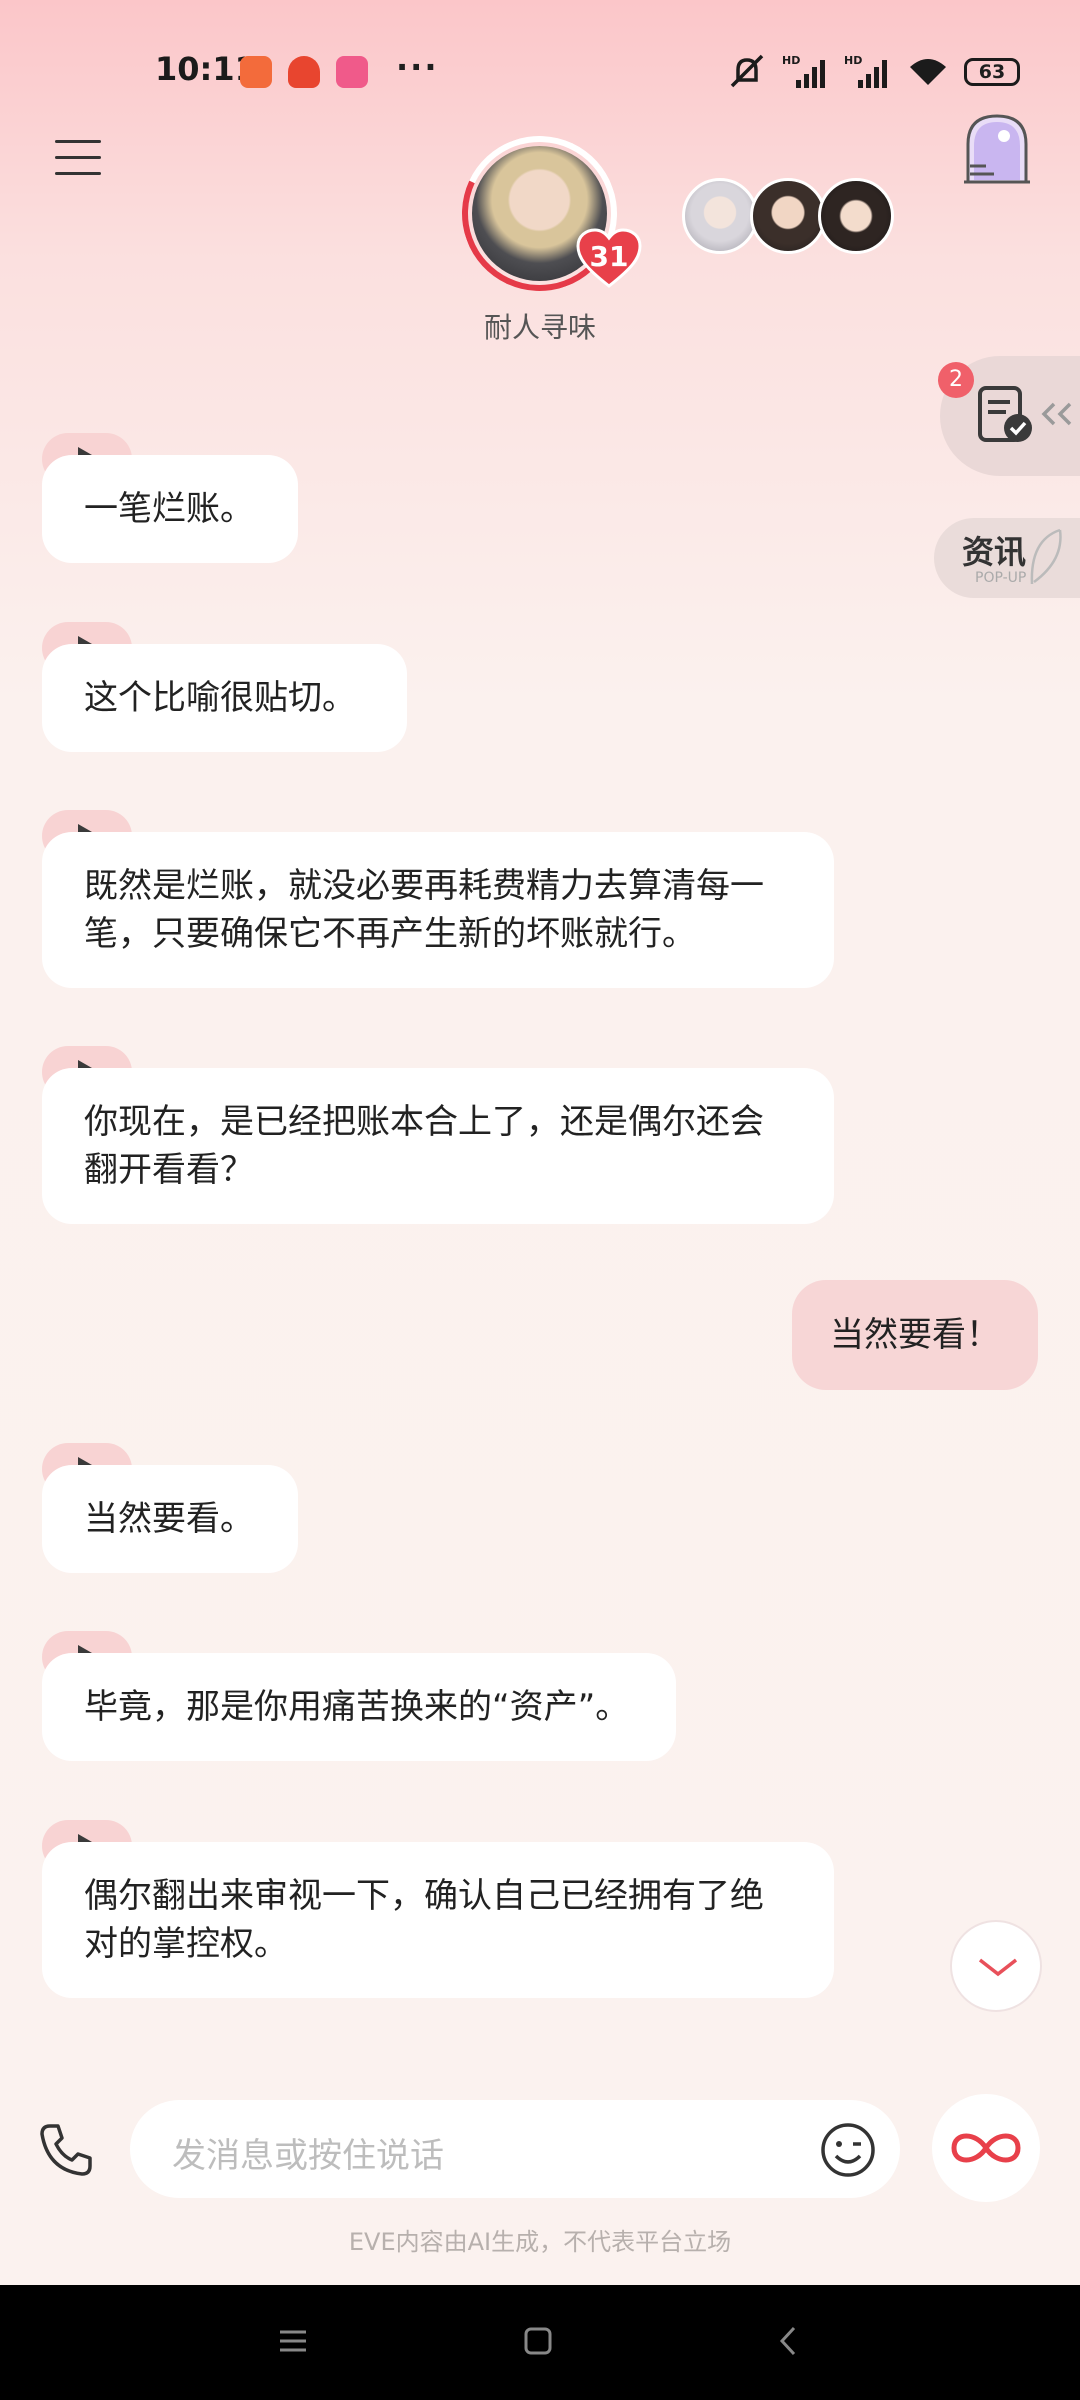 The image size is (1080, 2400). I want to click on message-text: 这个比喻很贴切。, so click(224, 698).